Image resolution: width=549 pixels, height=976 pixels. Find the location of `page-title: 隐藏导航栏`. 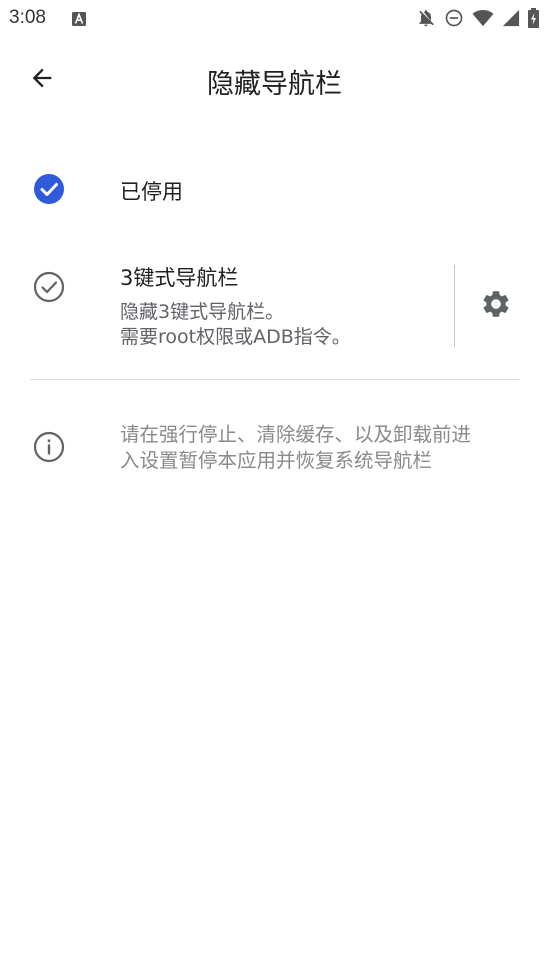

page-title: 隐藏导航栏 is located at coordinates (274, 84).